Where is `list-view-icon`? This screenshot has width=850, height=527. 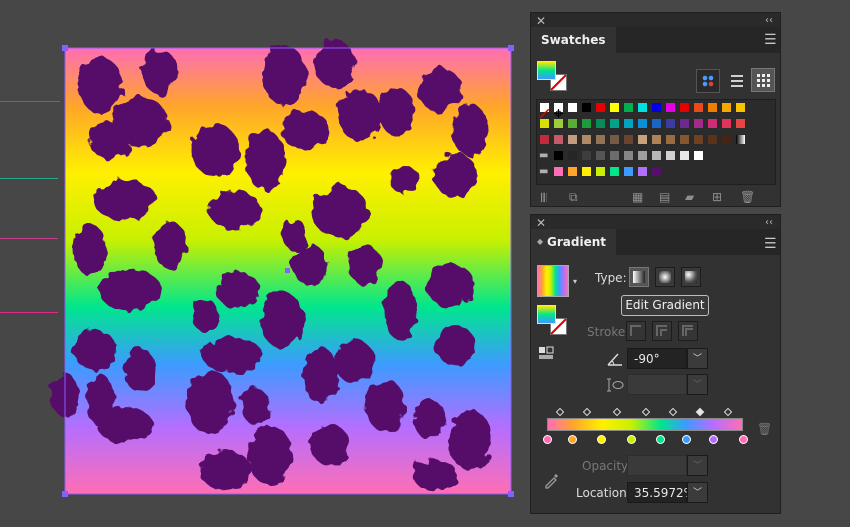
list-view-icon is located at coordinates (737, 81).